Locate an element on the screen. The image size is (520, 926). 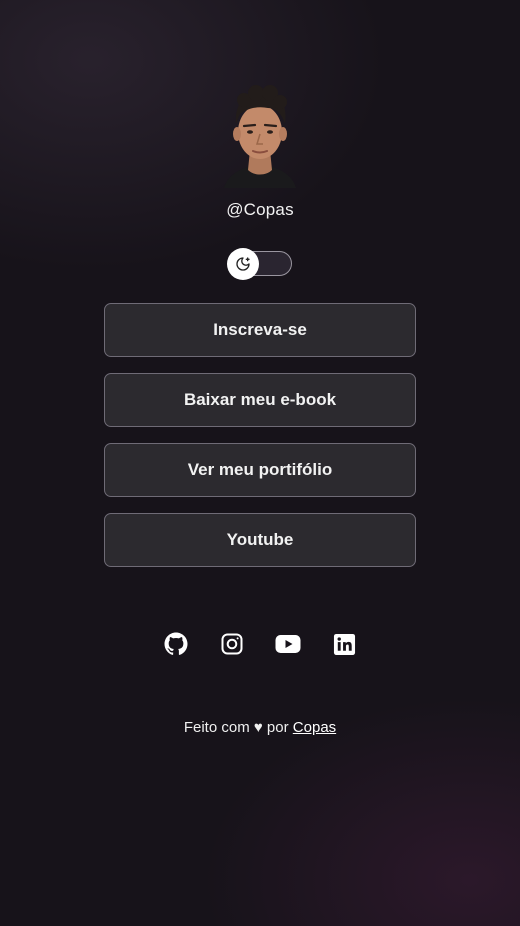
youtube-icon is located at coordinates (288, 644).